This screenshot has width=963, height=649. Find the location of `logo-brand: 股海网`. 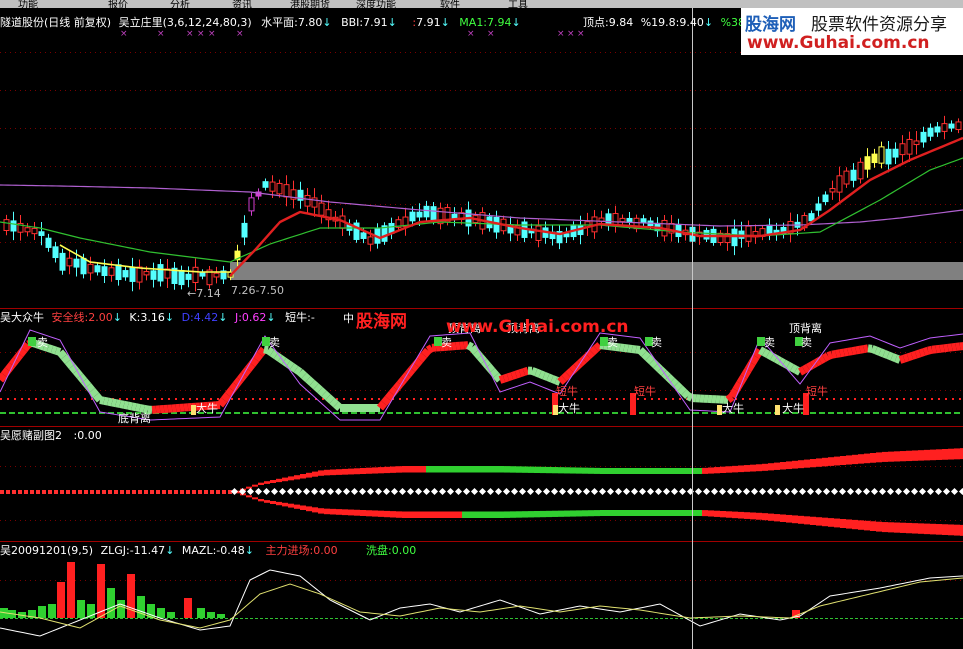

logo-brand: 股海网 is located at coordinates (770, 25).